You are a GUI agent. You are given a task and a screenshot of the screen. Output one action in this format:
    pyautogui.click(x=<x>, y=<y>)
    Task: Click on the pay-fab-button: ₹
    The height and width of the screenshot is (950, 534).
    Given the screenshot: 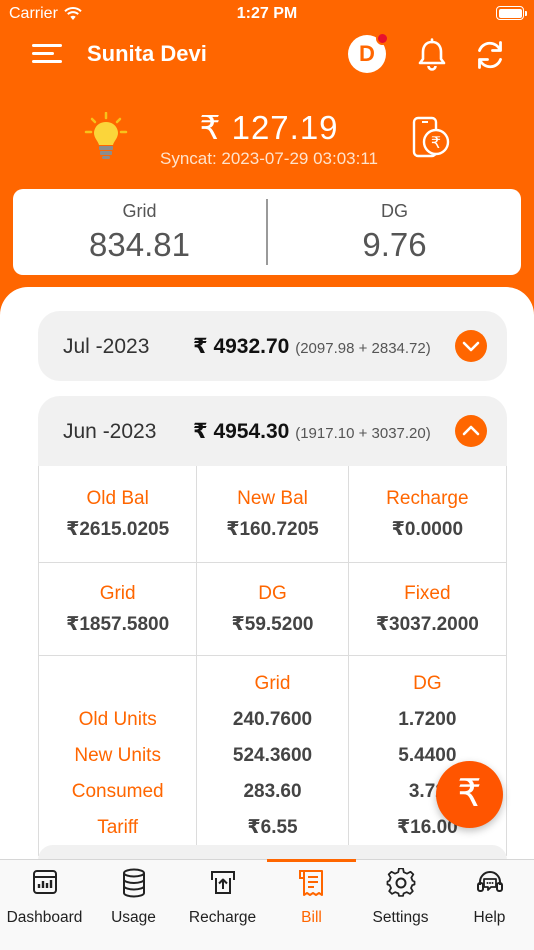 What is the action you would take?
    pyautogui.click(x=469, y=794)
    